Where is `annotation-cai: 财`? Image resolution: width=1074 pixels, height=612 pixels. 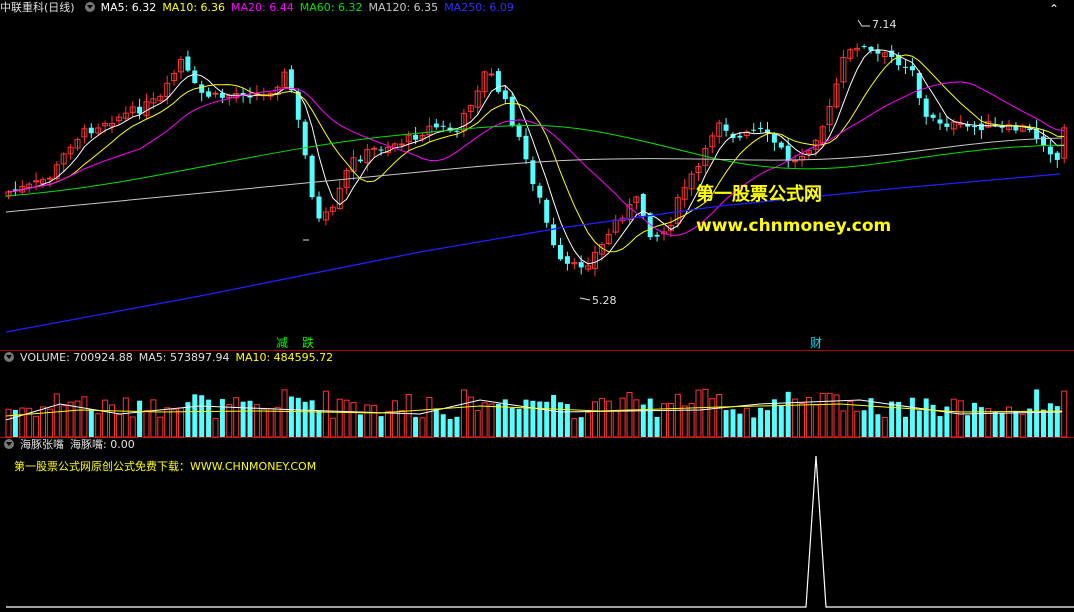
annotation-cai: 财 is located at coordinates (816, 343).